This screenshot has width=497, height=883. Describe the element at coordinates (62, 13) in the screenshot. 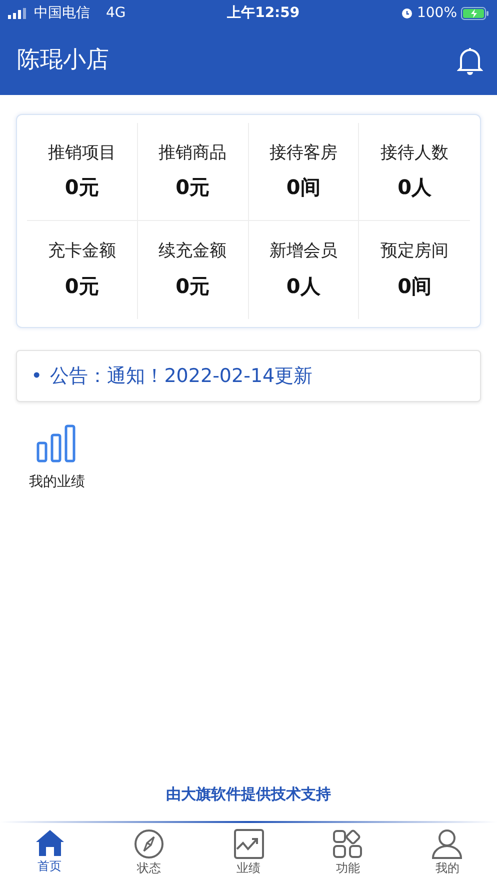

I see `carrier-name: 中国电信` at that location.